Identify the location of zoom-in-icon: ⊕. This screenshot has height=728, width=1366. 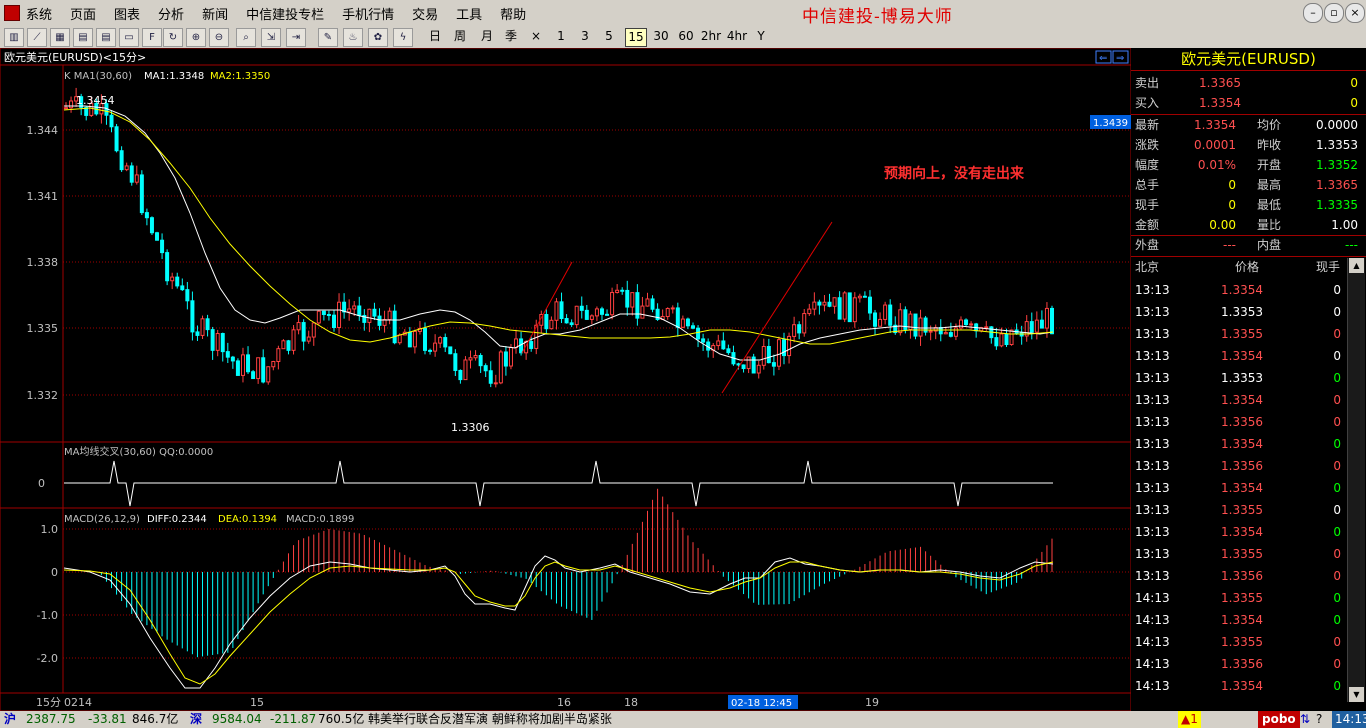
(196, 37).